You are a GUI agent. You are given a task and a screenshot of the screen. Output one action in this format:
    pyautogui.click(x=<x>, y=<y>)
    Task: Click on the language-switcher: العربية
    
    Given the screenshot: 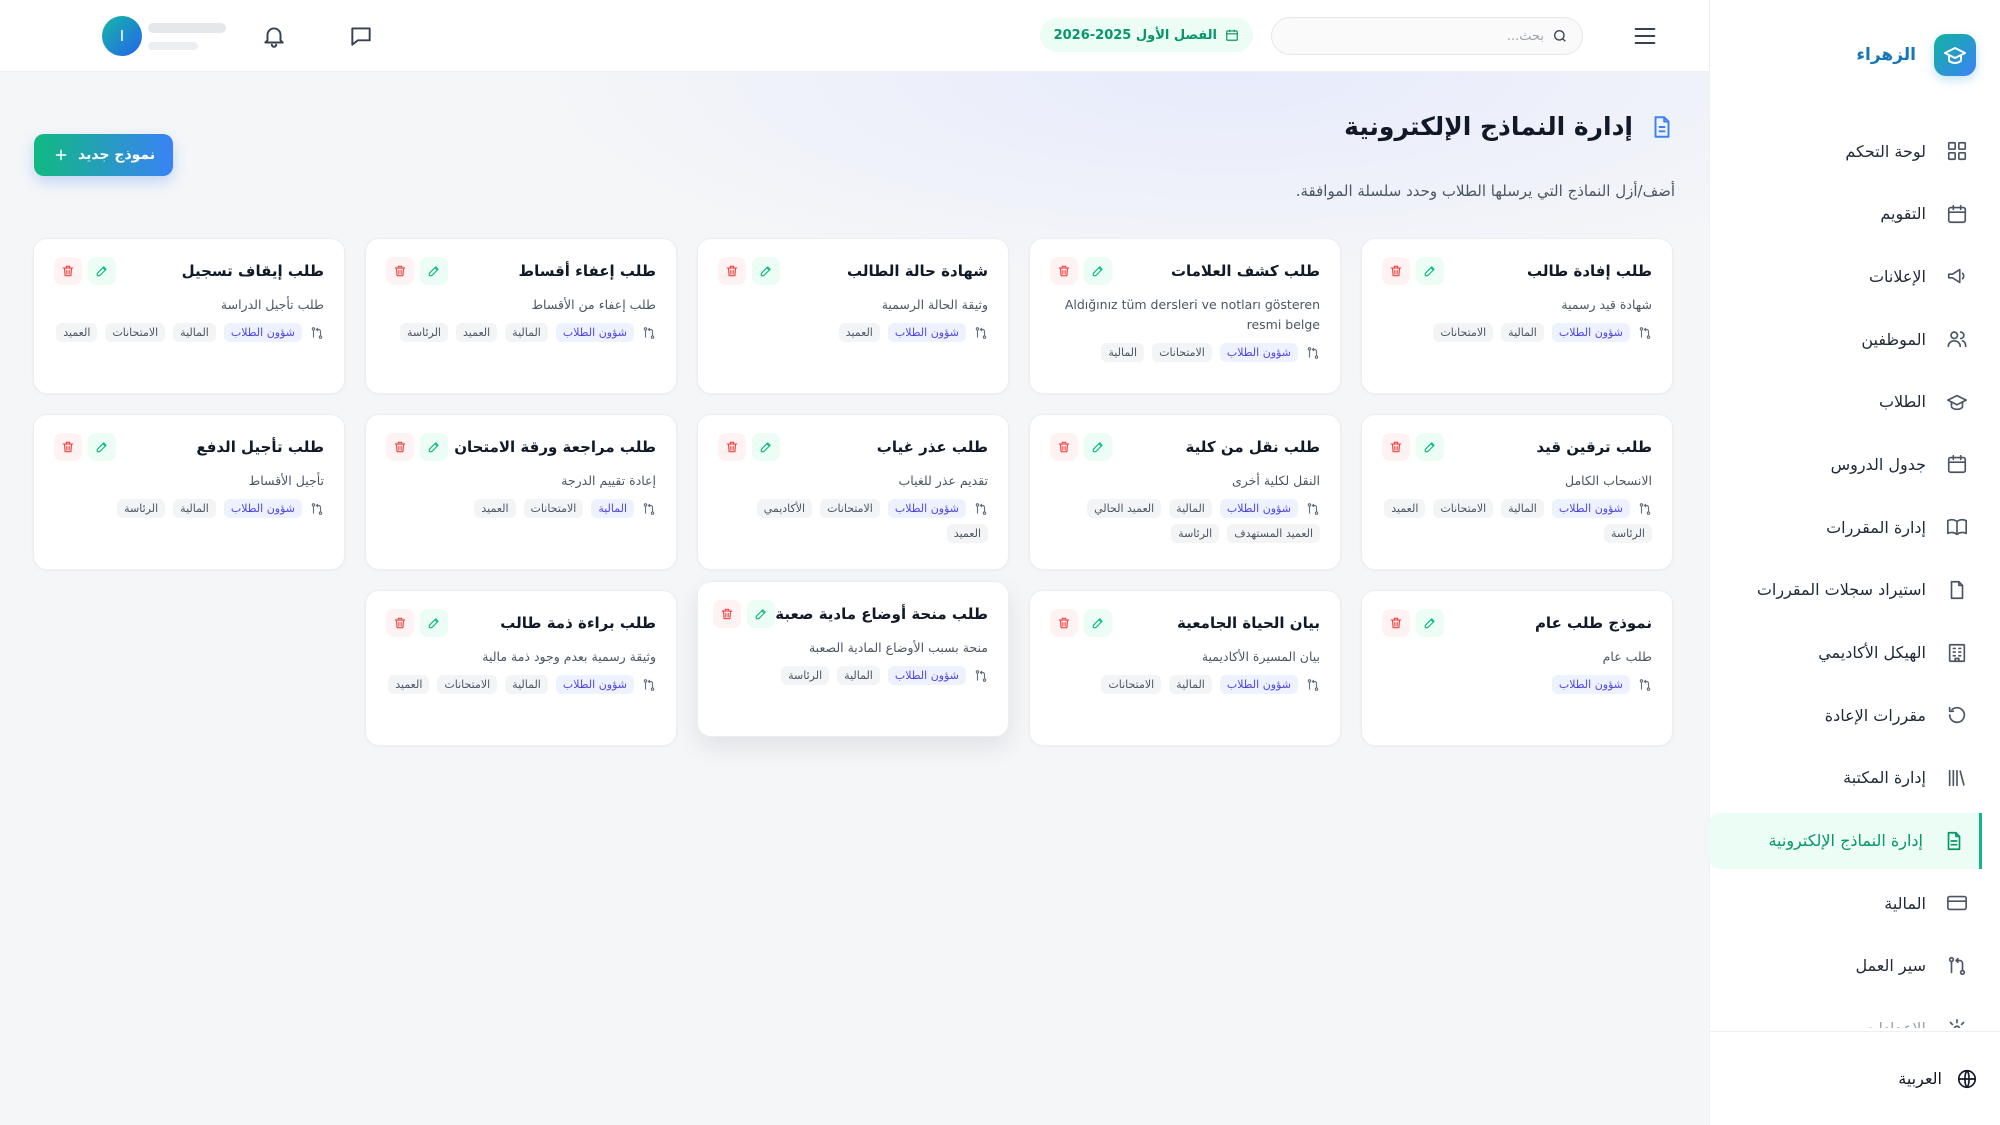 What is the action you would take?
    pyautogui.click(x=1854, y=1078)
    